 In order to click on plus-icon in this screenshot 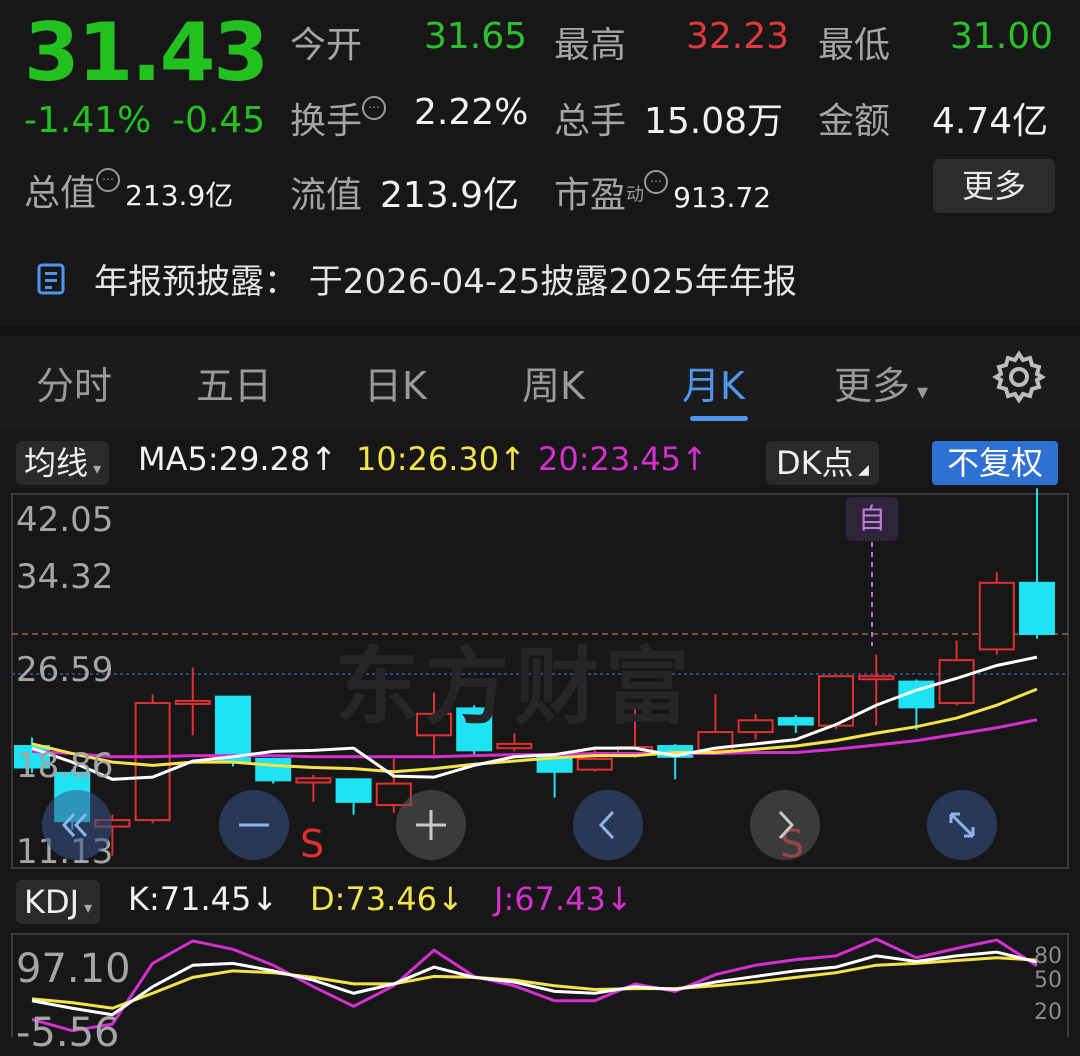, I will do `click(431, 825)`.